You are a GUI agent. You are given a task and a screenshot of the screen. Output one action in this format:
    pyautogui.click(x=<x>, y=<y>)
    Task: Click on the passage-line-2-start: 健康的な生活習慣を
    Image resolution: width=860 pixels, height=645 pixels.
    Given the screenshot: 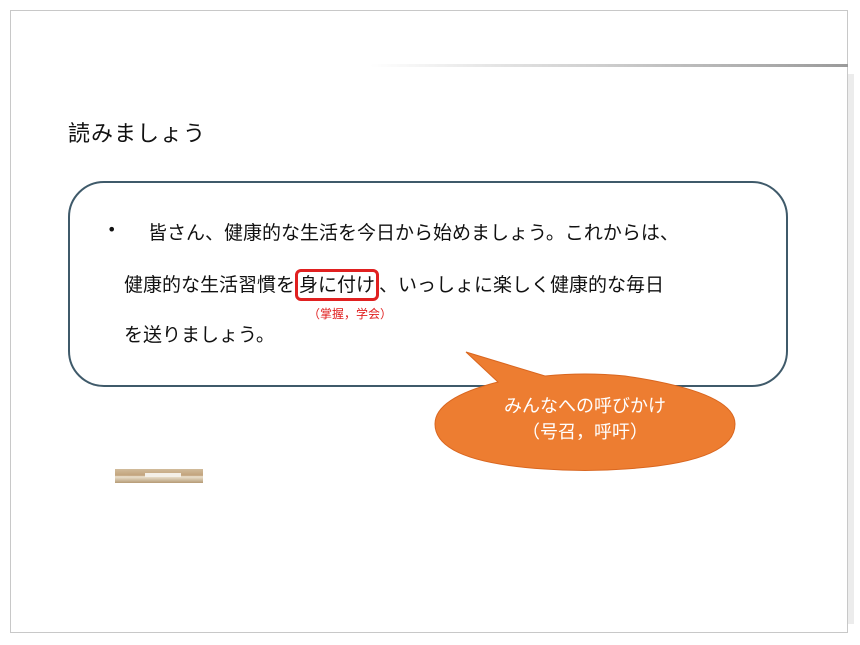 What is the action you would take?
    pyautogui.click(x=210, y=285)
    